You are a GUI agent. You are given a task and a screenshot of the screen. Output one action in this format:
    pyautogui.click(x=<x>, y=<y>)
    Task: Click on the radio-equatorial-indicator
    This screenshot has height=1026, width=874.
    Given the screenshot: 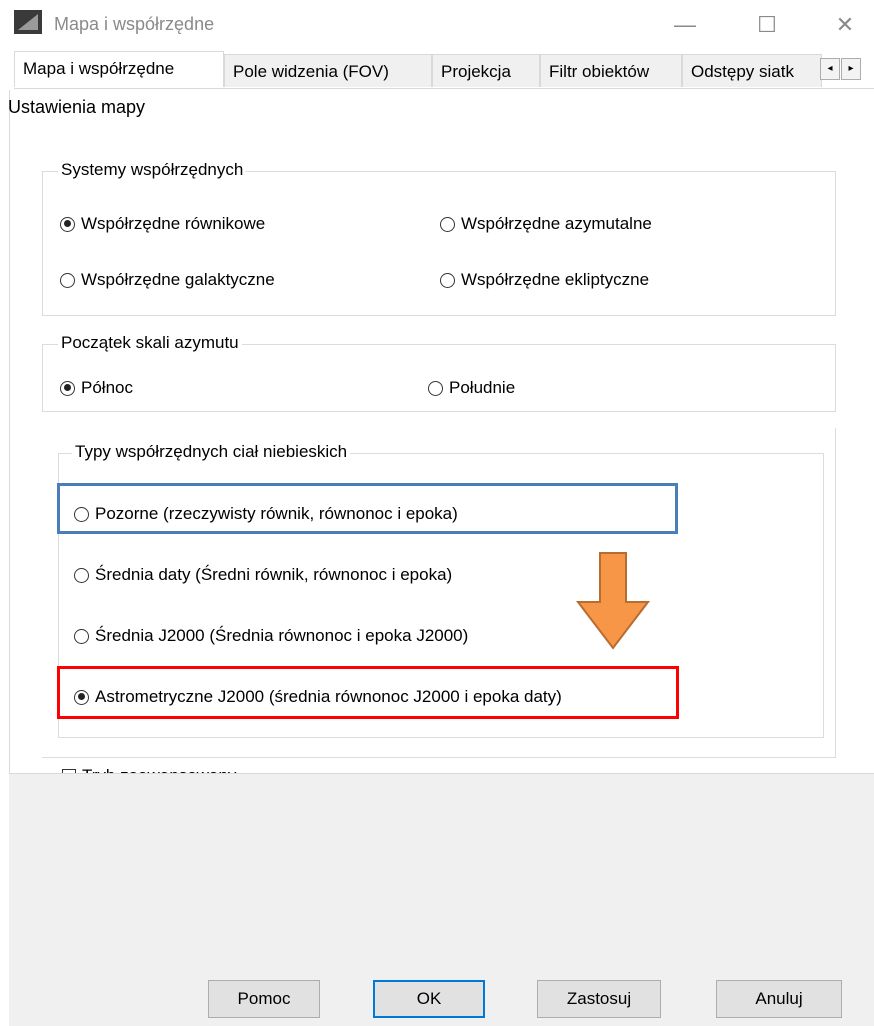 What is the action you would take?
    pyautogui.click(x=67, y=224)
    